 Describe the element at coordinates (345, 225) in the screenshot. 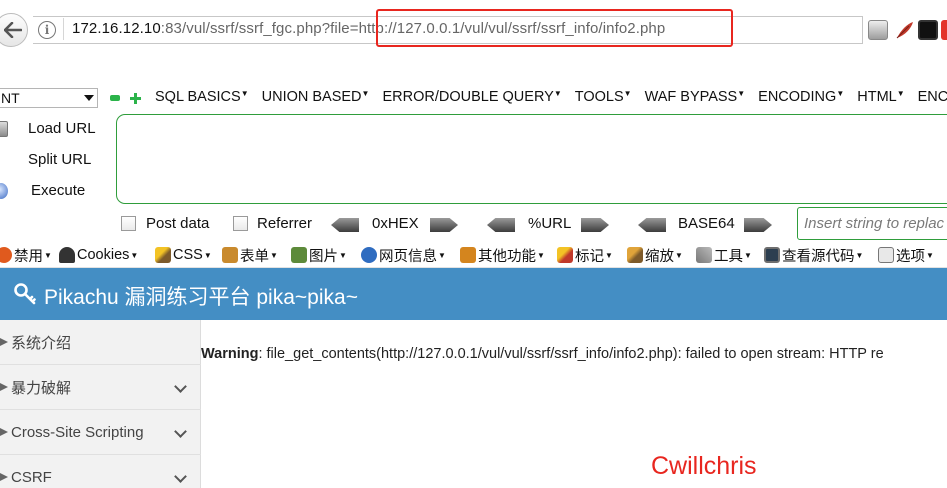

I see `hex-decode-arrow-icon` at that location.